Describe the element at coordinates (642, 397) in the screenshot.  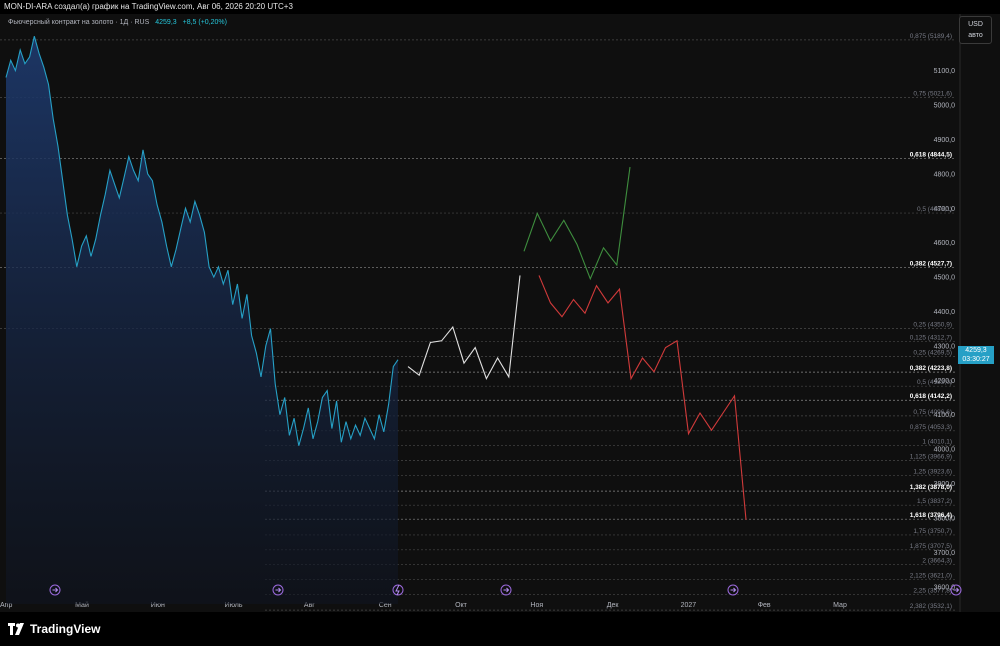
I see `projection-red-line` at that location.